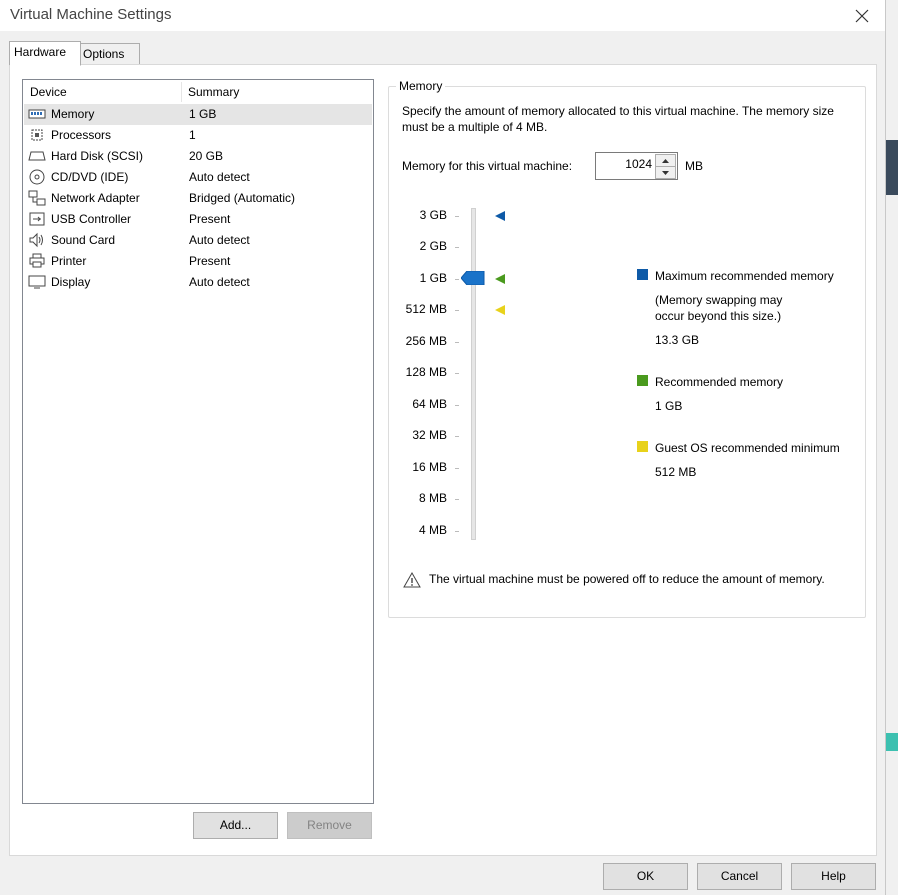  I want to click on device-row-sound-card: Sound Card Auto detect, so click(198, 240).